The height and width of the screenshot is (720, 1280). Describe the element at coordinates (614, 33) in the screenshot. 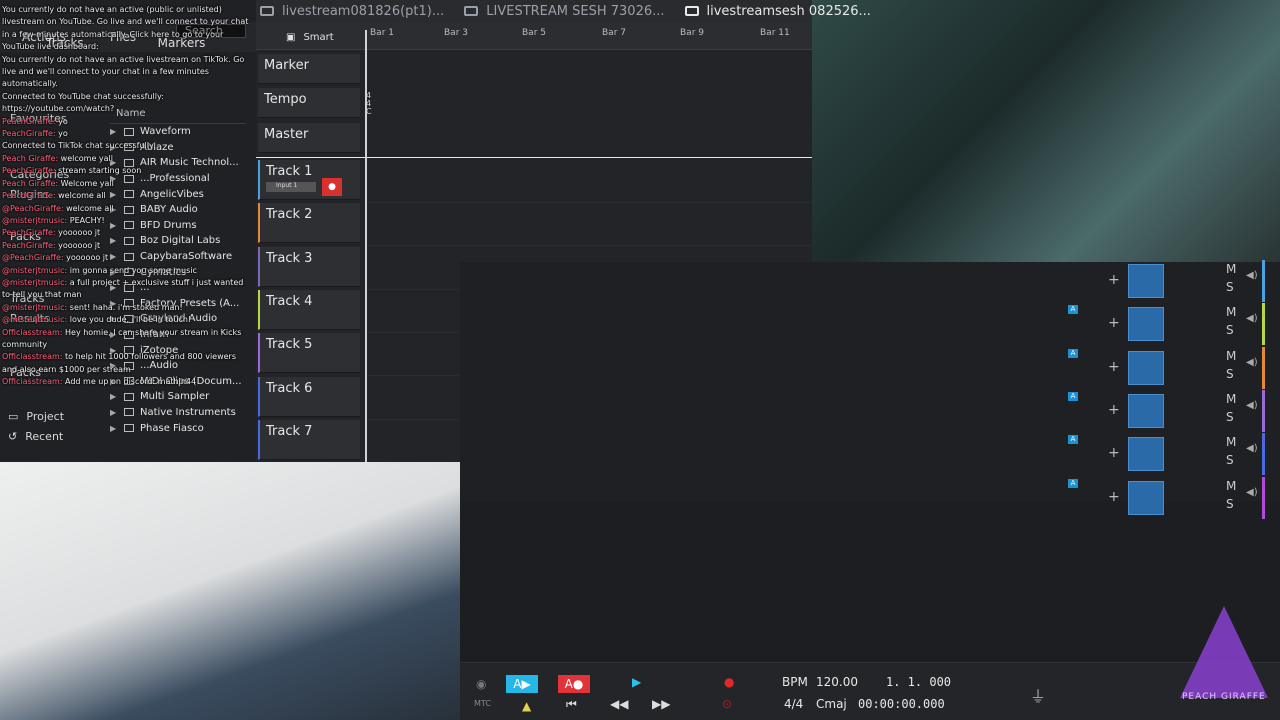

I see `ruler-bar-7: Bar 7` at that location.